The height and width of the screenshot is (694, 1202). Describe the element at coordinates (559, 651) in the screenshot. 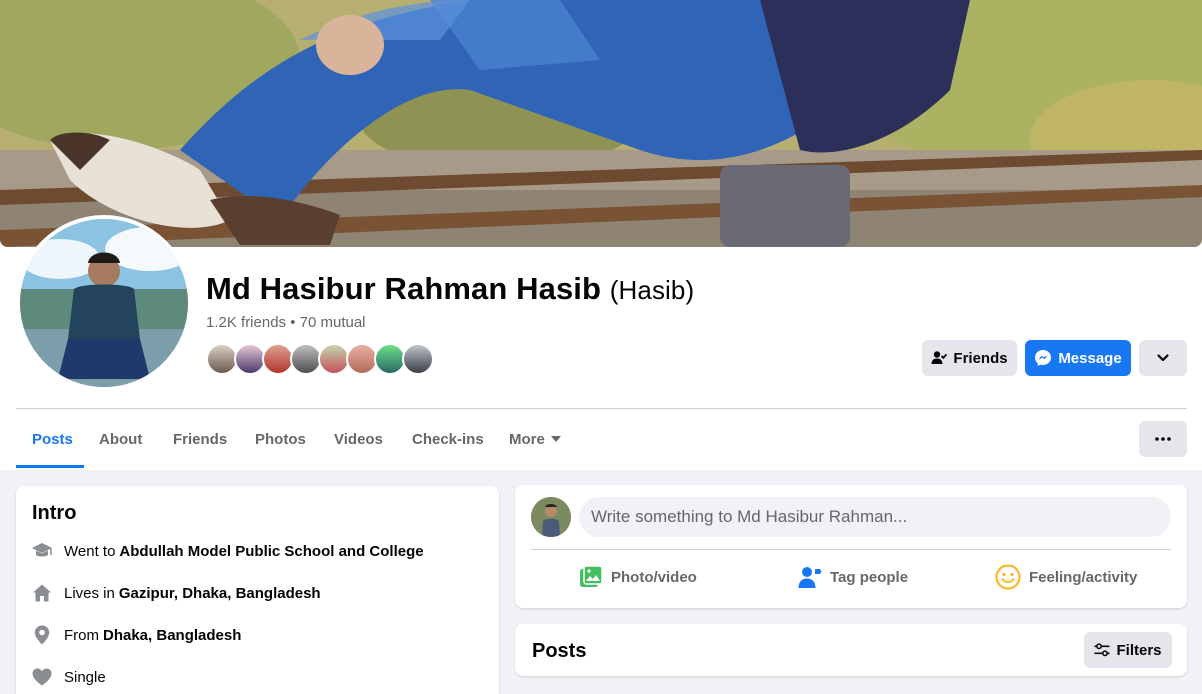

I see `posts-title: Posts` at that location.